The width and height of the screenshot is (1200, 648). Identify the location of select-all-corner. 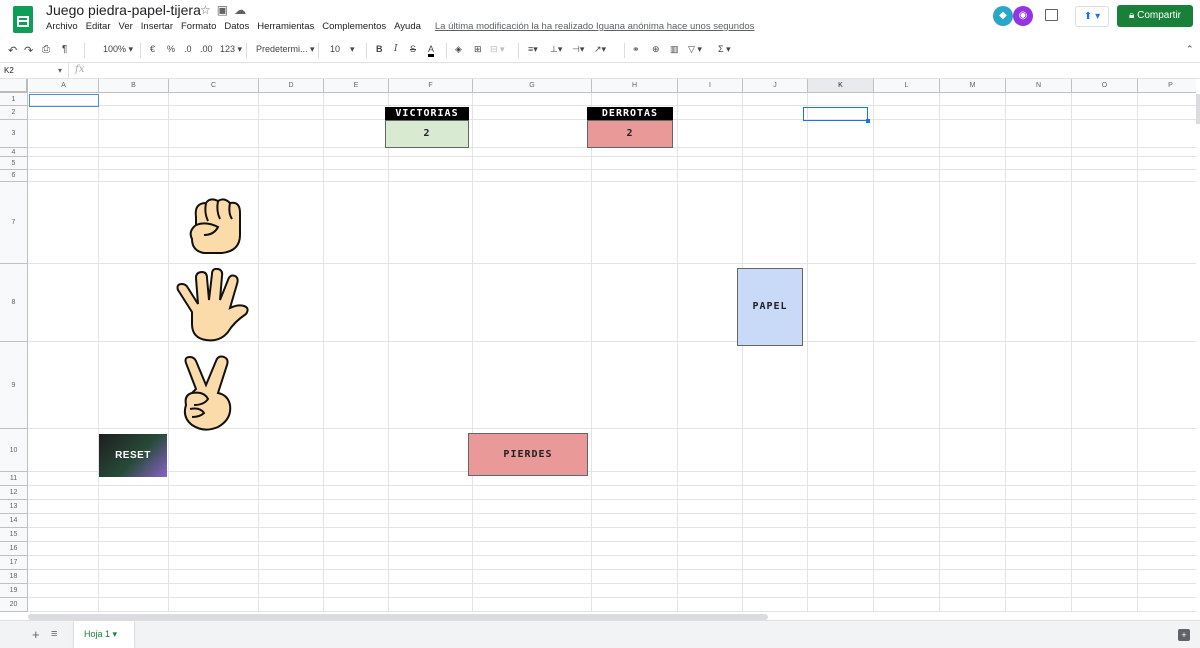
(14, 86).